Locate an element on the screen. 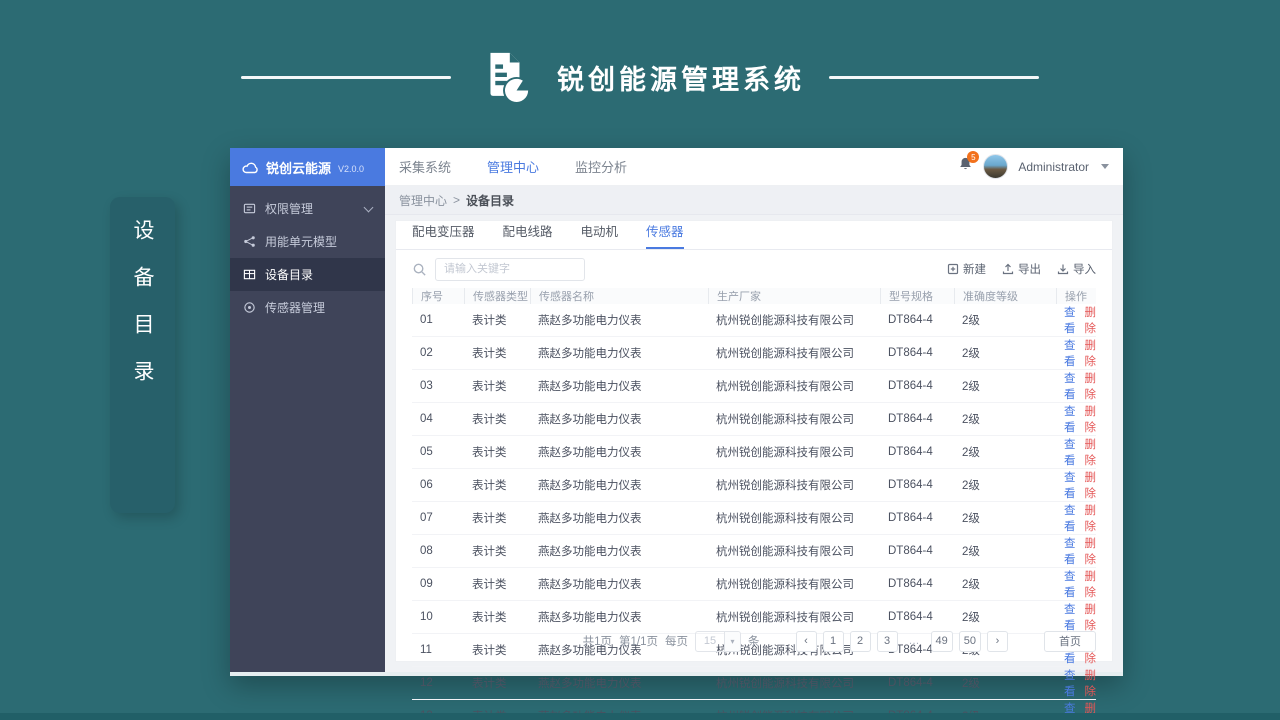 The height and width of the screenshot is (720, 1280). new-button-label: 新建 is located at coordinates (974, 270).